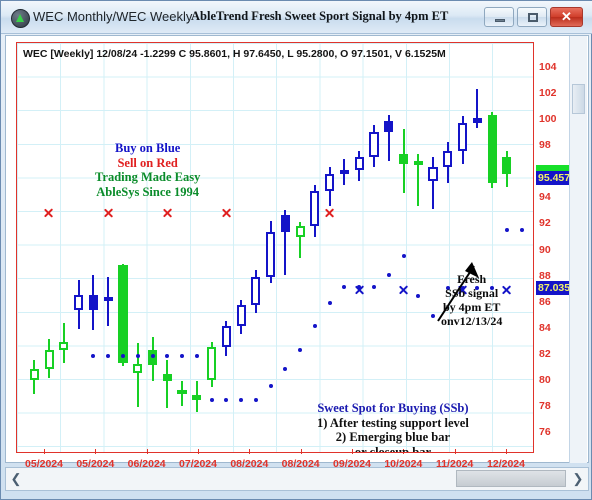 This screenshot has height=500, width=592. Describe the element at coordinates (148, 191) in the screenshot. I see `slogan-line-4: AbleSys Since 1994` at that location.